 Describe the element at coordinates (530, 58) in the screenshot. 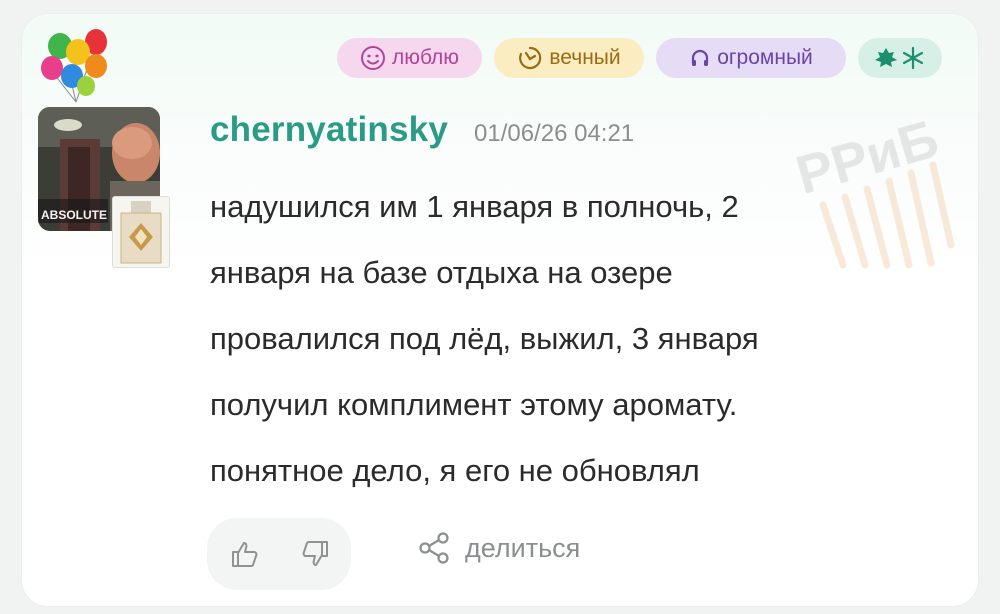

I see `timer-icon` at that location.